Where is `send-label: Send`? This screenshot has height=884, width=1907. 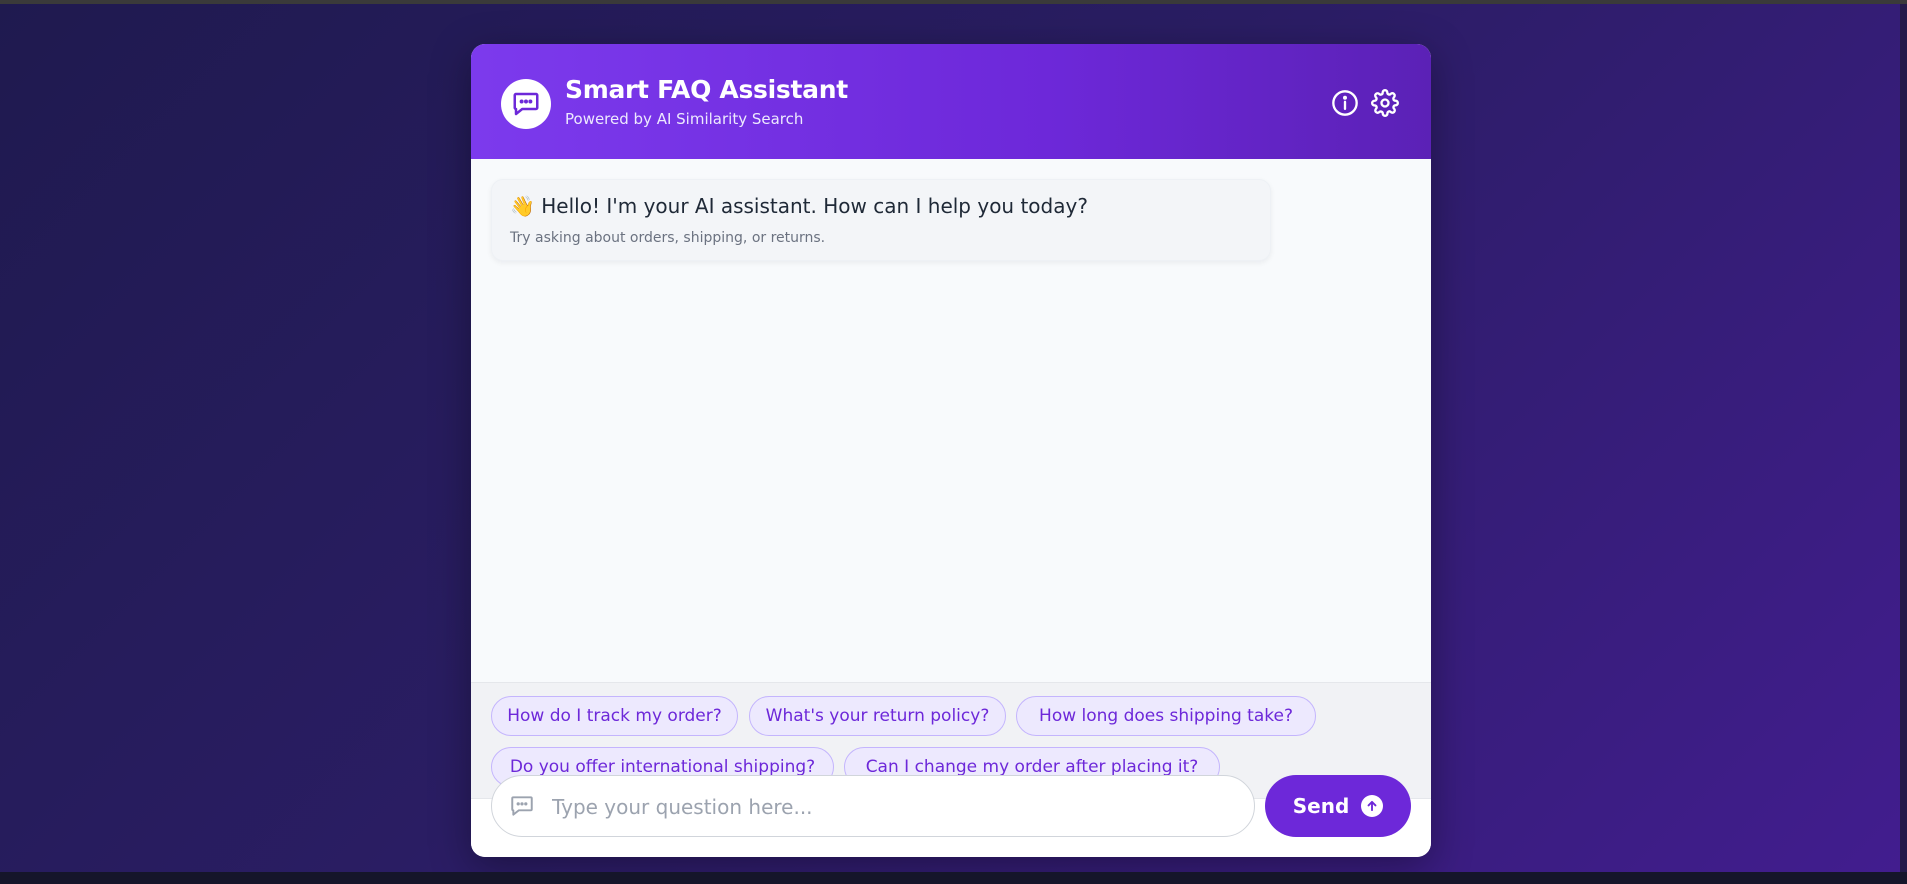 send-label: Send is located at coordinates (1321, 806).